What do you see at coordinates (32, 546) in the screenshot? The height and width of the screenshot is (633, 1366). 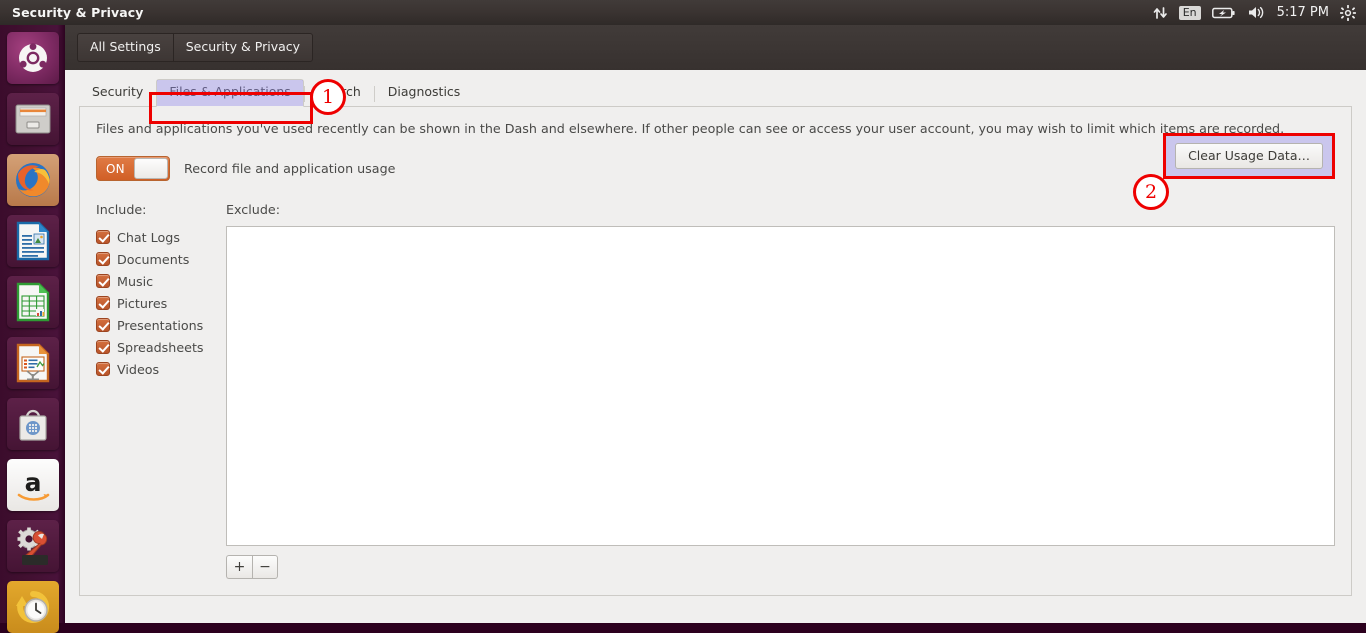 I see `launcher-item-system-settings` at bounding box center [32, 546].